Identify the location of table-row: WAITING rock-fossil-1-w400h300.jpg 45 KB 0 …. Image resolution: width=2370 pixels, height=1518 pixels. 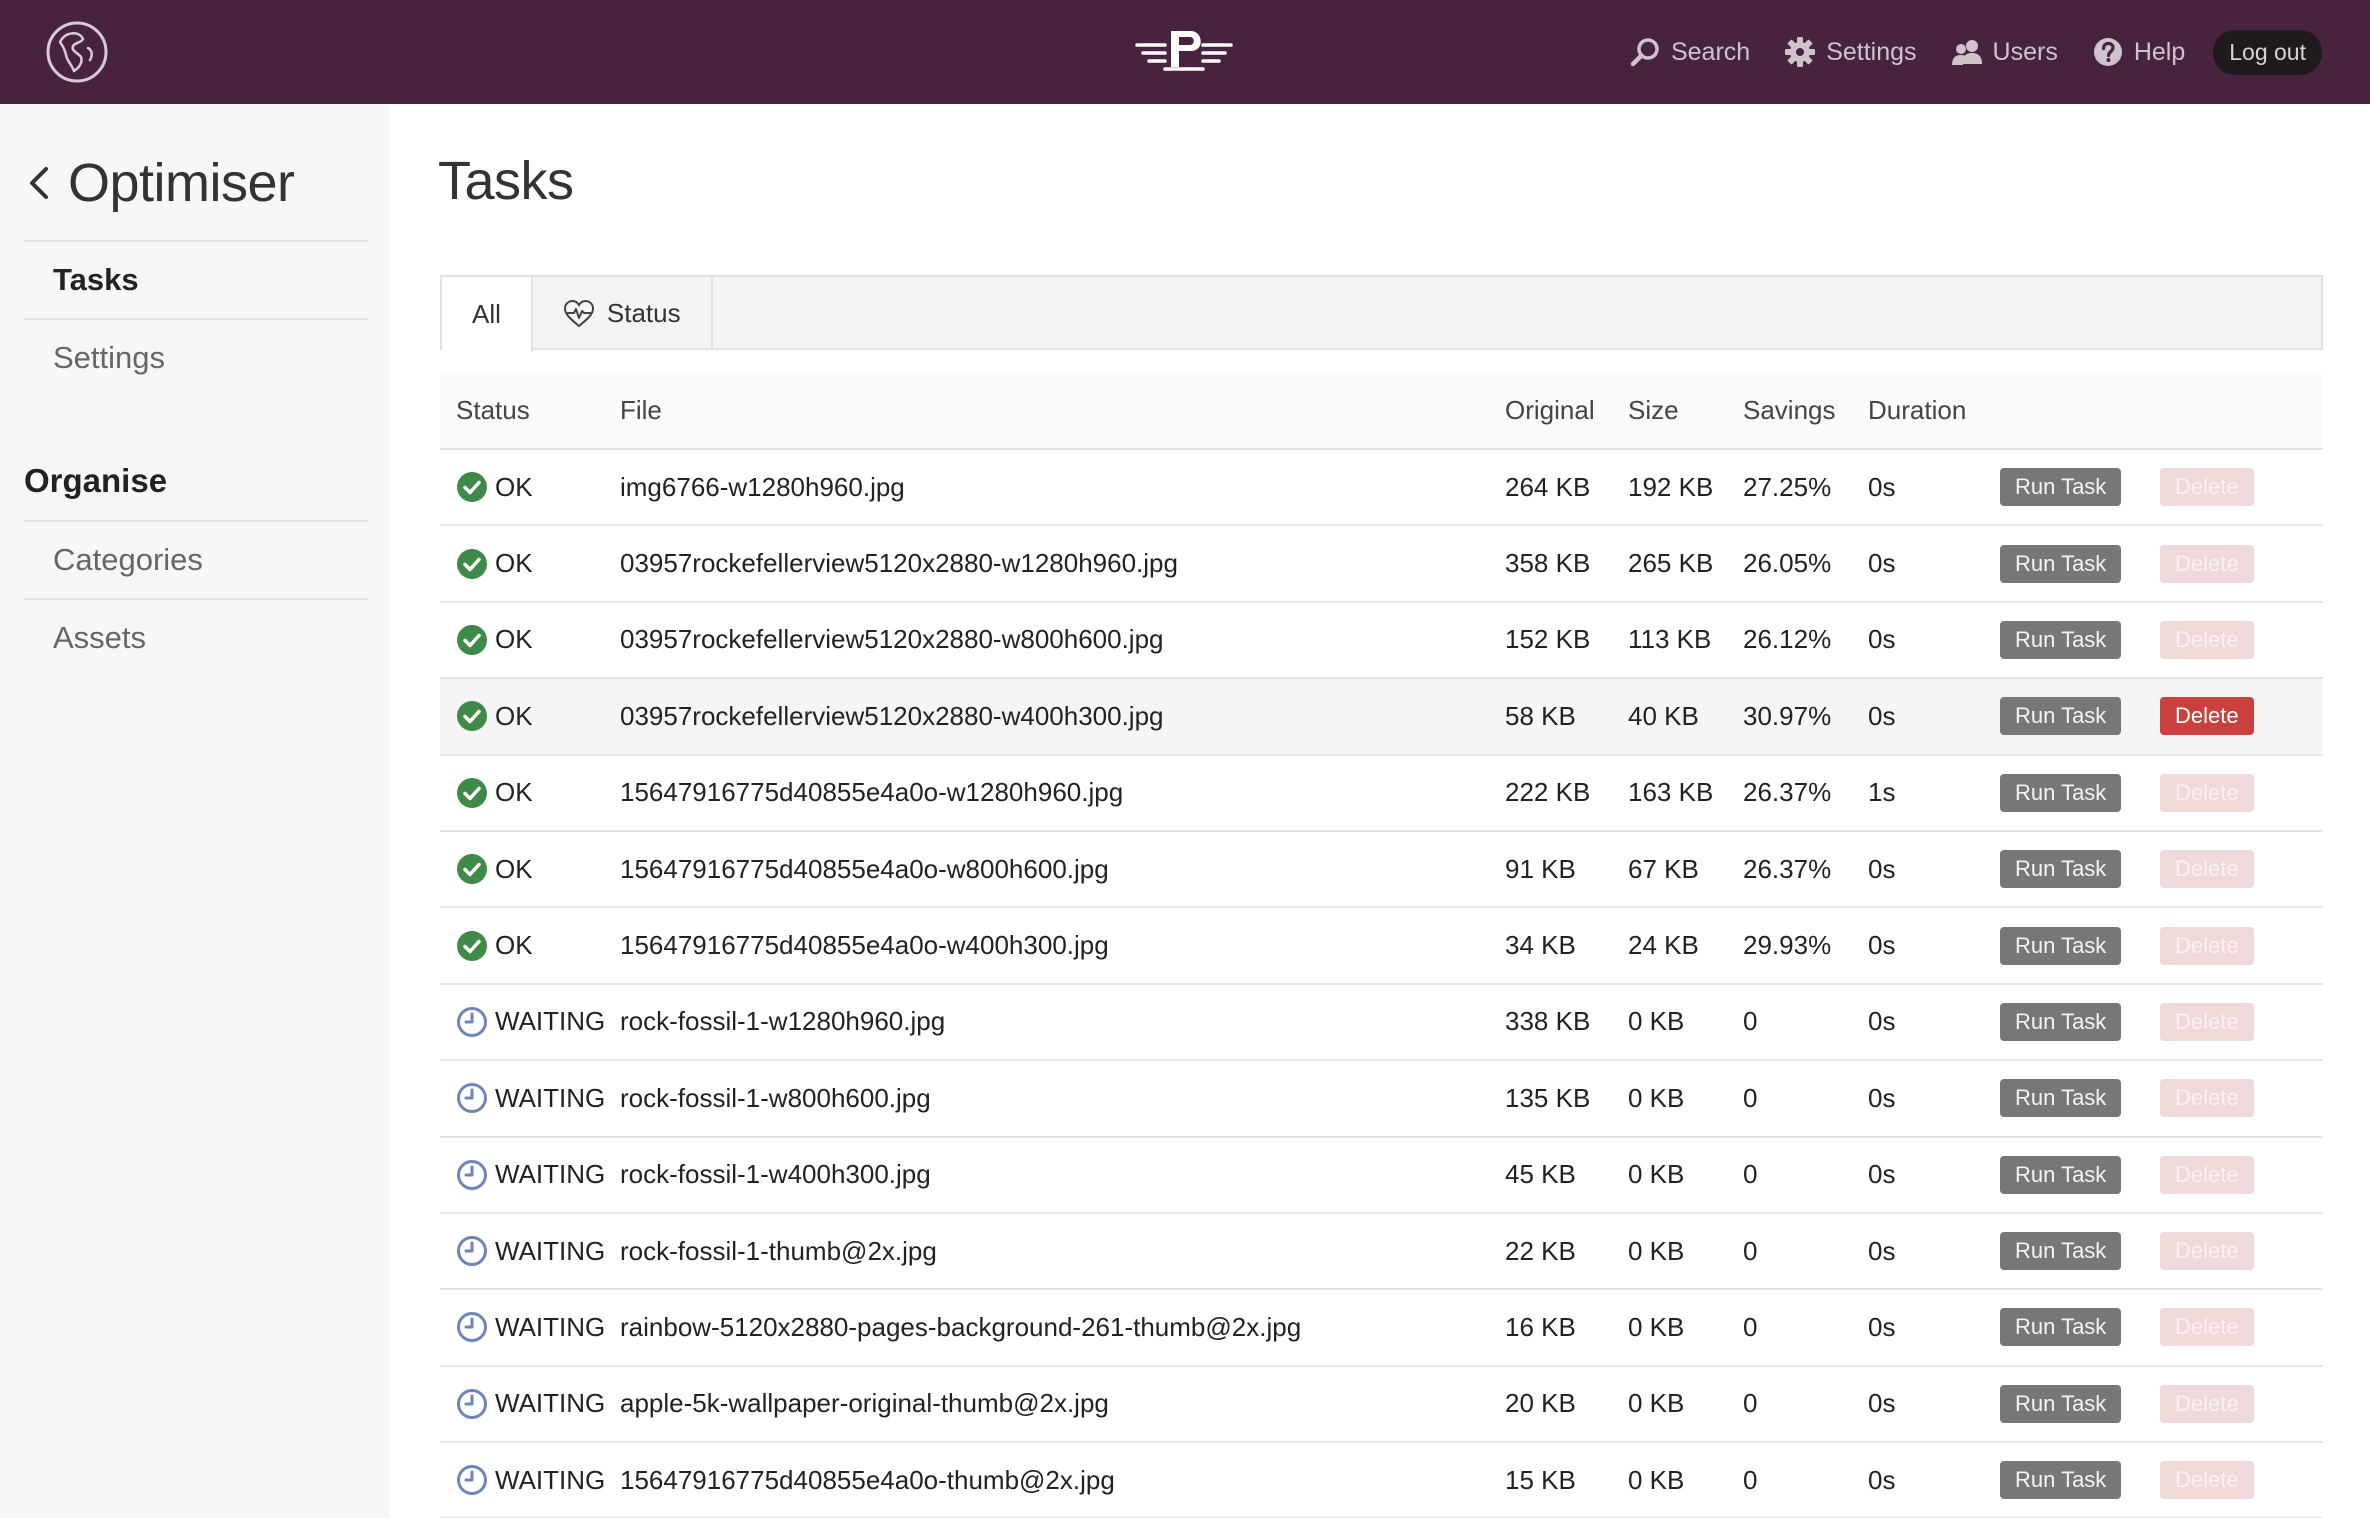
(1381, 1175).